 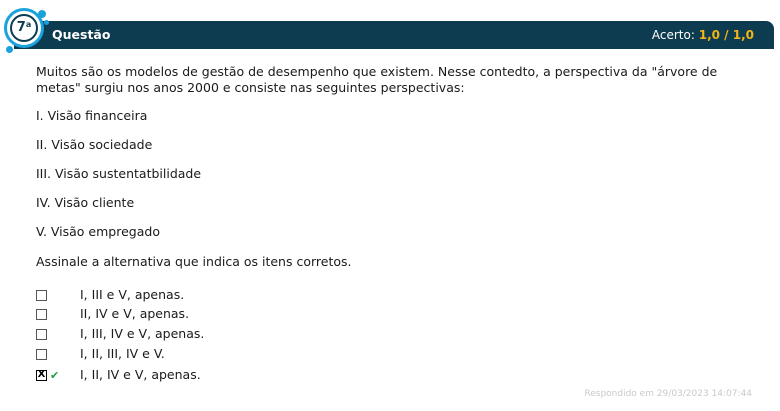 I want to click on statement-item: V. Visão empregado, so click(x=98, y=231).